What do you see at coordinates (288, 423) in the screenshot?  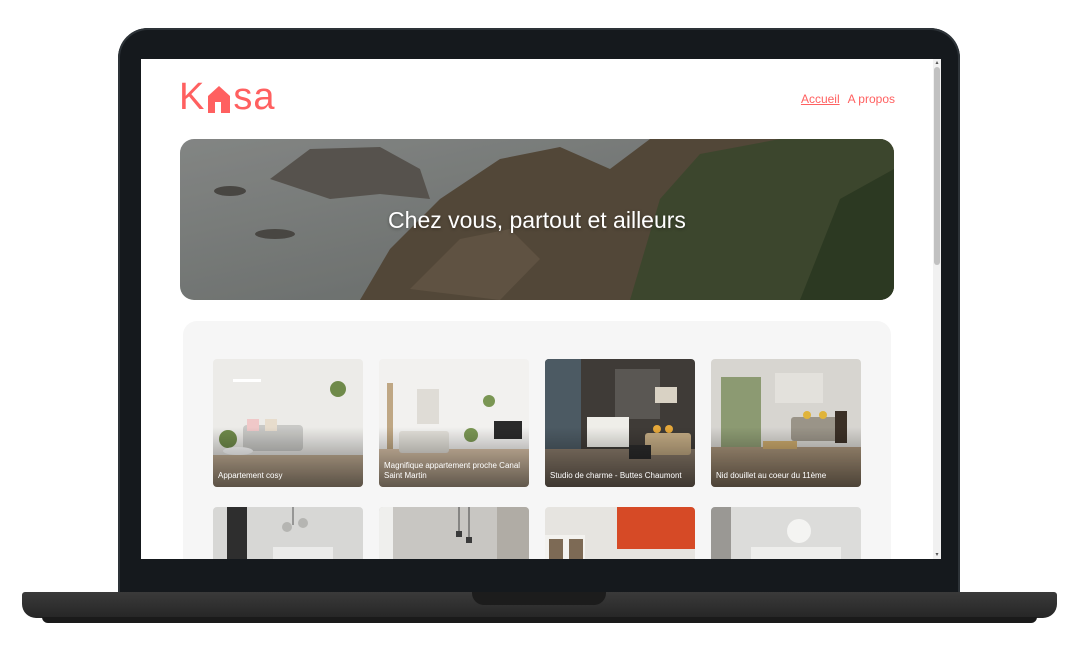 I see `lodging-card: Appartement cosy` at bounding box center [288, 423].